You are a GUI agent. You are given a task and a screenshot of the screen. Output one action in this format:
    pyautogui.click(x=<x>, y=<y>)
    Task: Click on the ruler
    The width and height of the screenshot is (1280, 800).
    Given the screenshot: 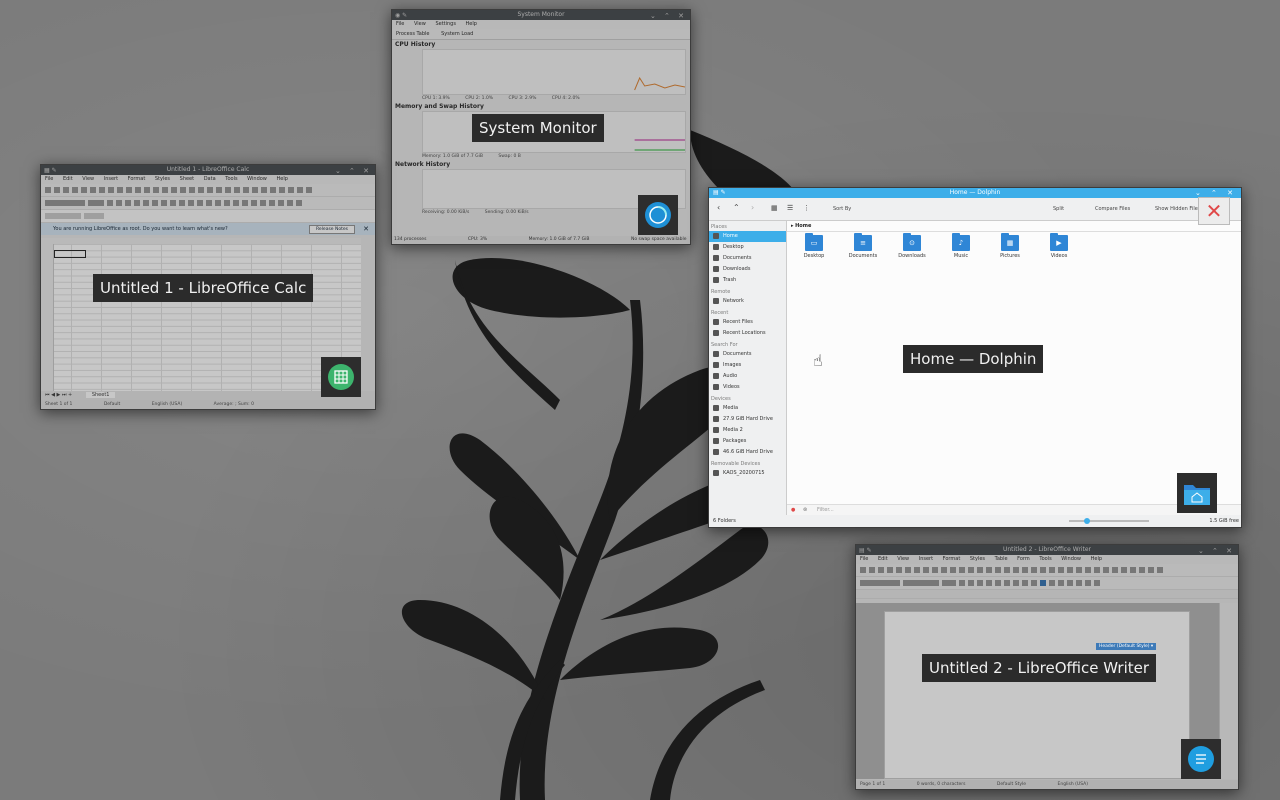 What is the action you would take?
    pyautogui.click(x=1047, y=594)
    